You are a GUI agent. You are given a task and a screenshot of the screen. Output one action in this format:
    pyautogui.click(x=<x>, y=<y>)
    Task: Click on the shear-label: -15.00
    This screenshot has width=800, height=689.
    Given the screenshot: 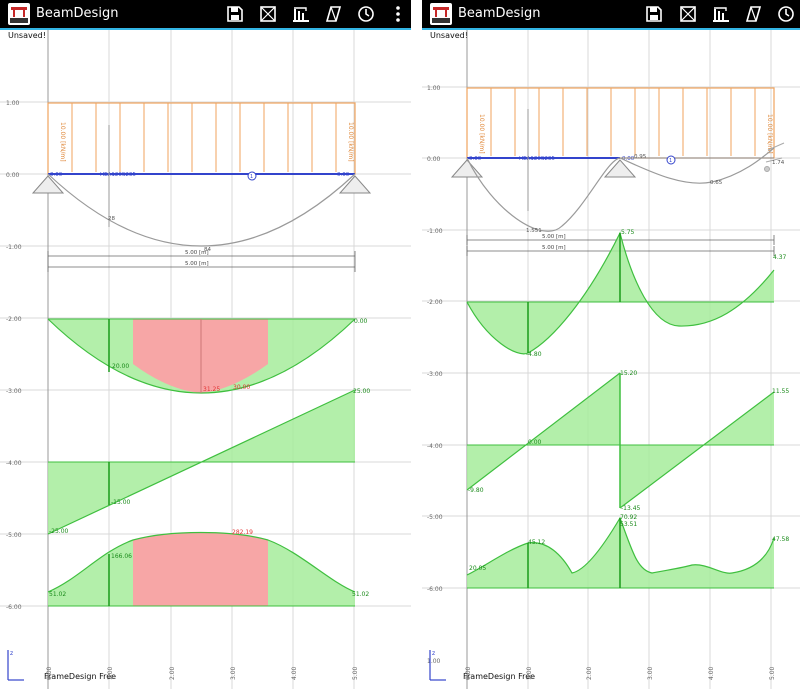 What is the action you would take?
    pyautogui.click(x=121, y=502)
    